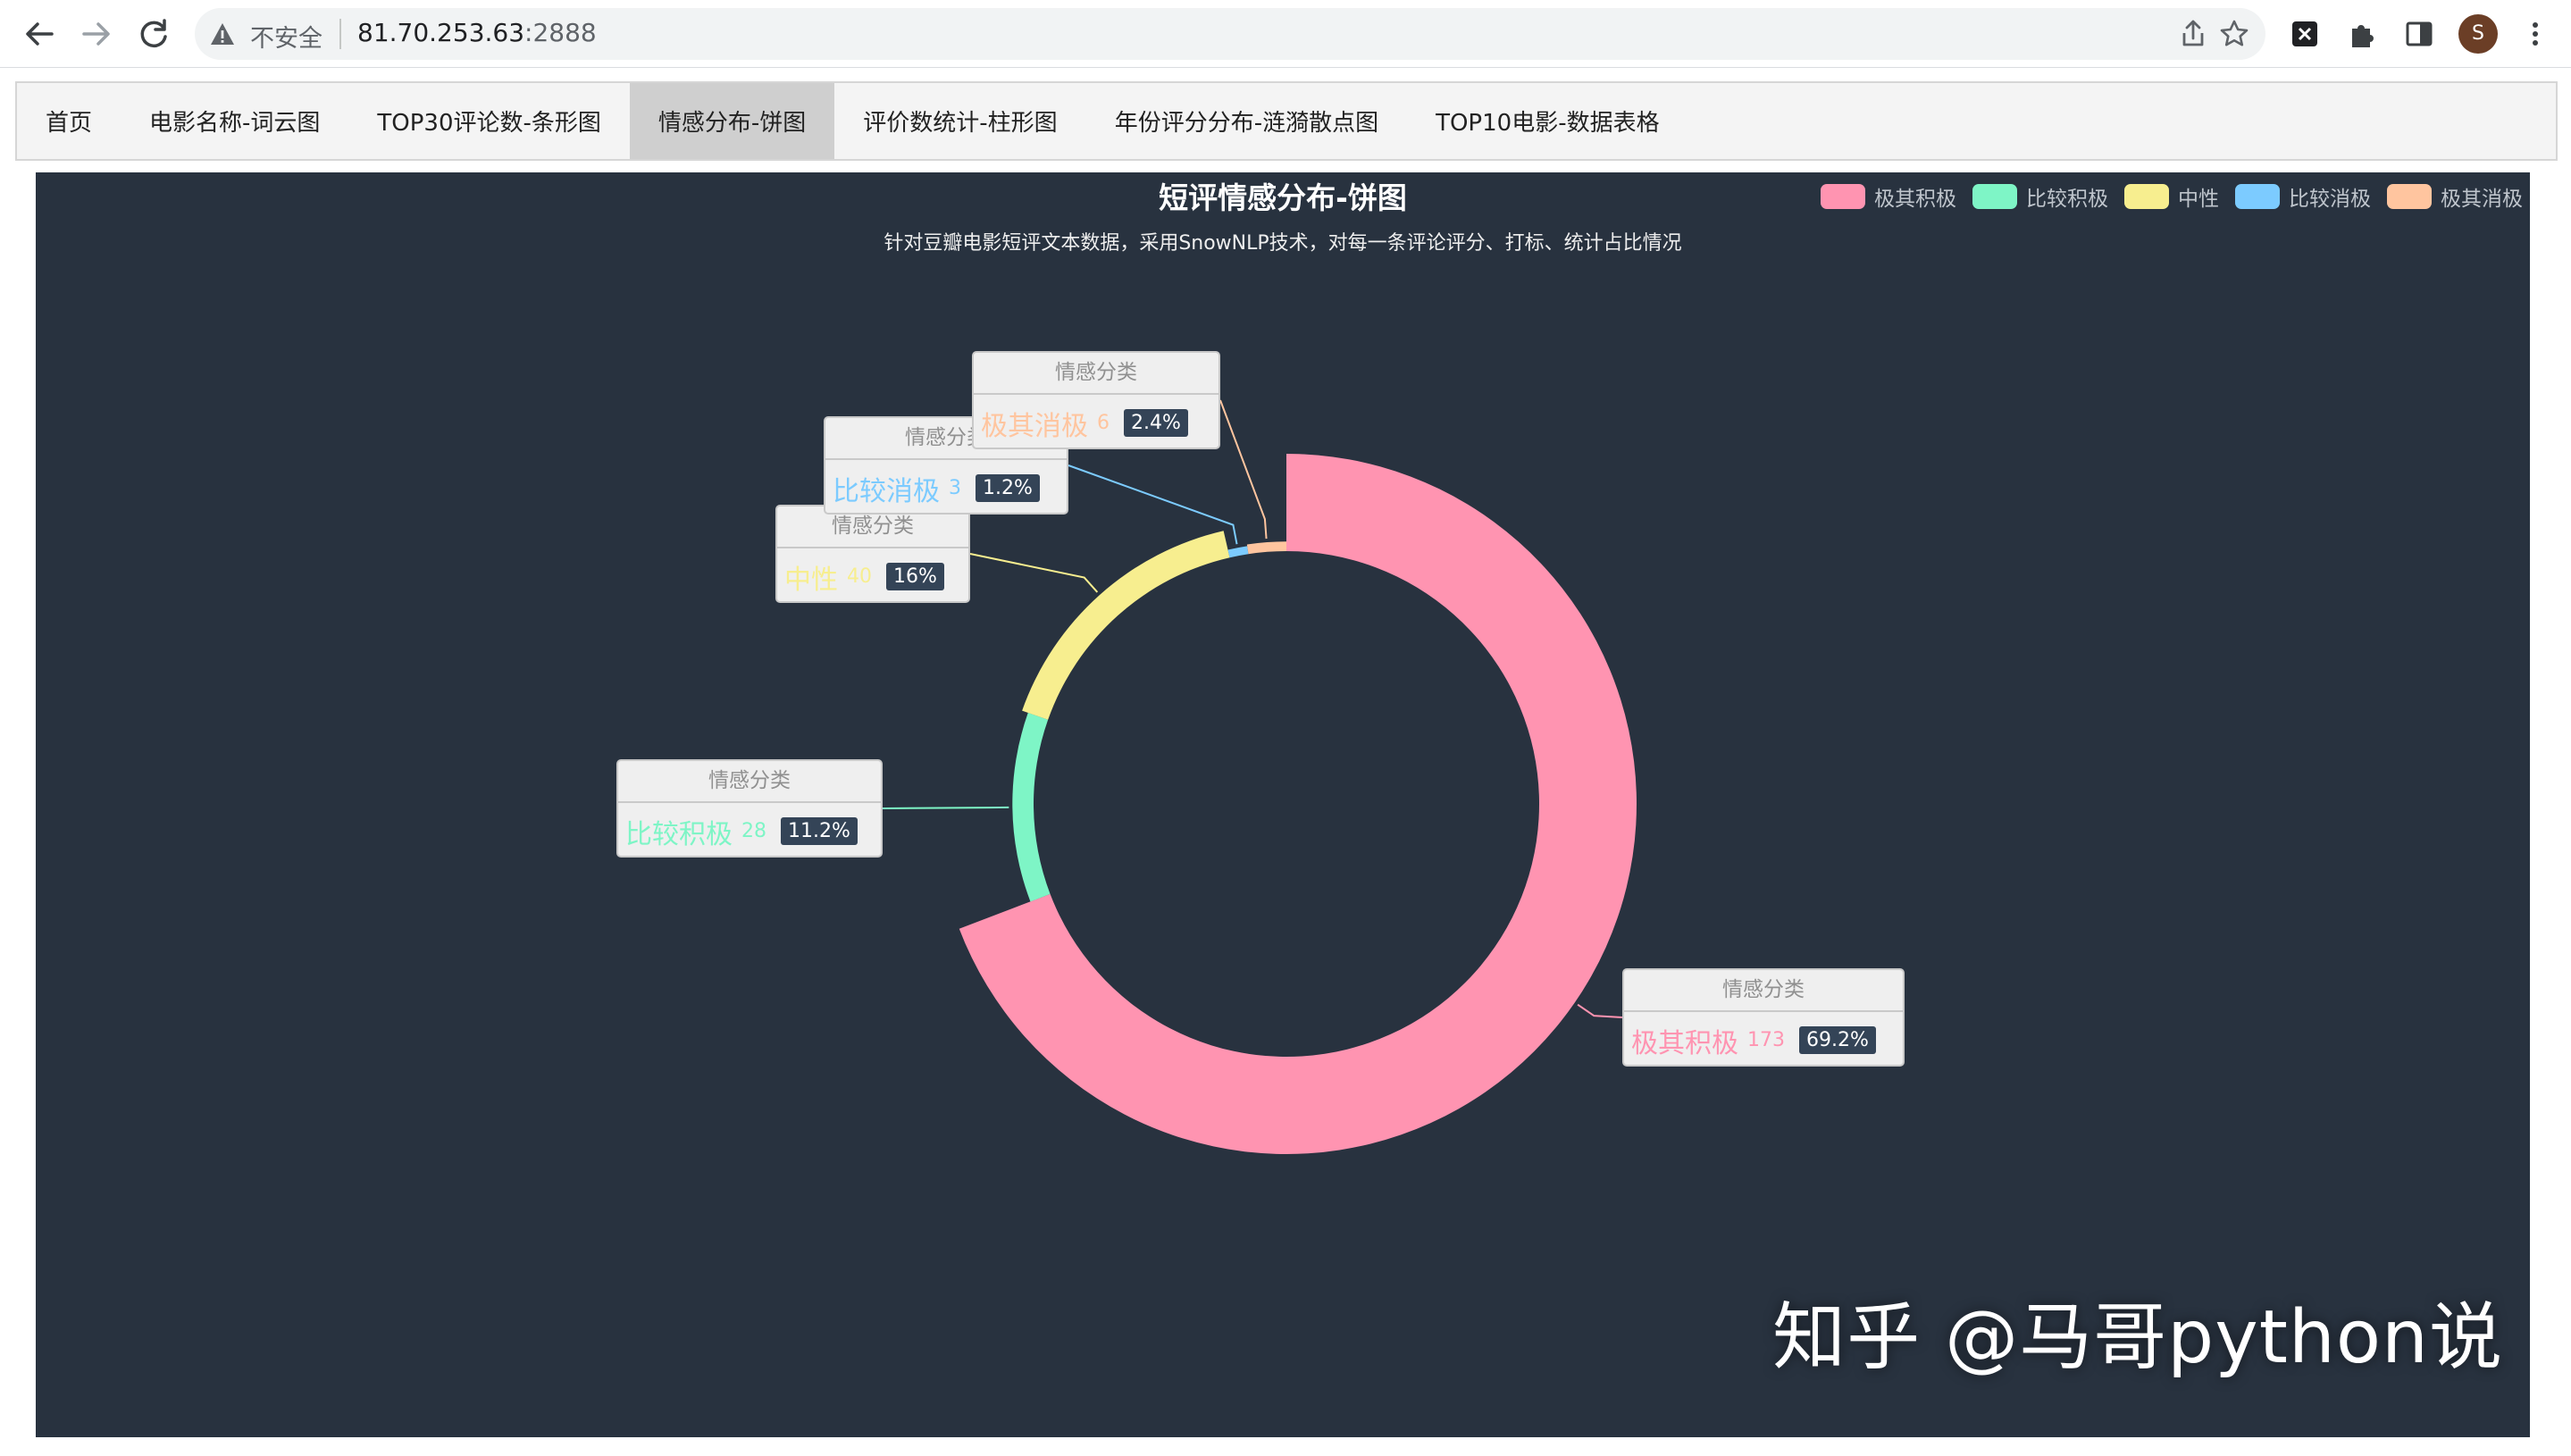 The image size is (2571, 1456). Describe the element at coordinates (234, 121) in the screenshot. I see `nav-wordcloud: 电影名称-词云图` at that location.